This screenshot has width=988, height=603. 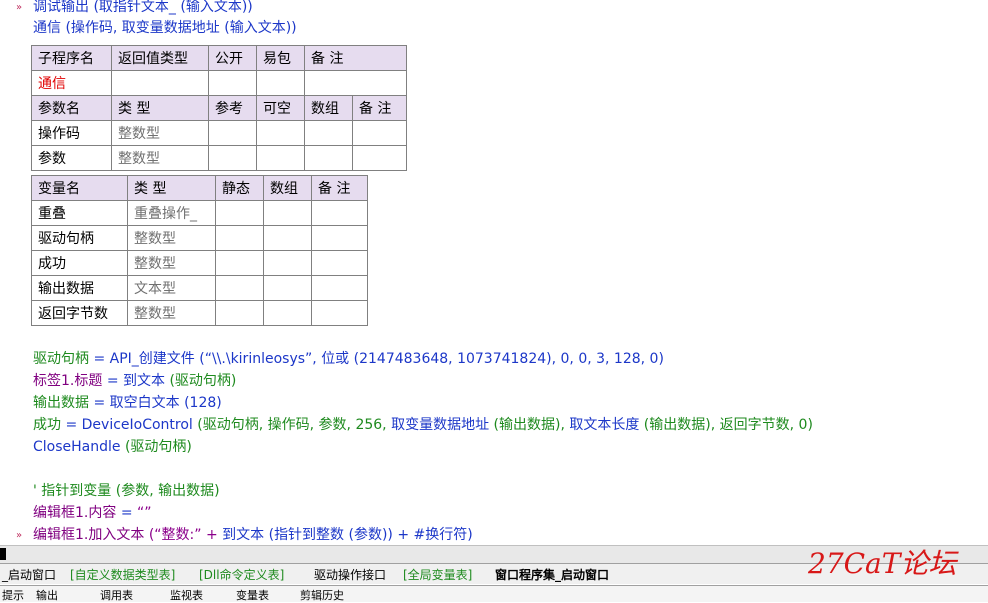 I want to click on scroll-left-arrow-icon, so click(x=3, y=554).